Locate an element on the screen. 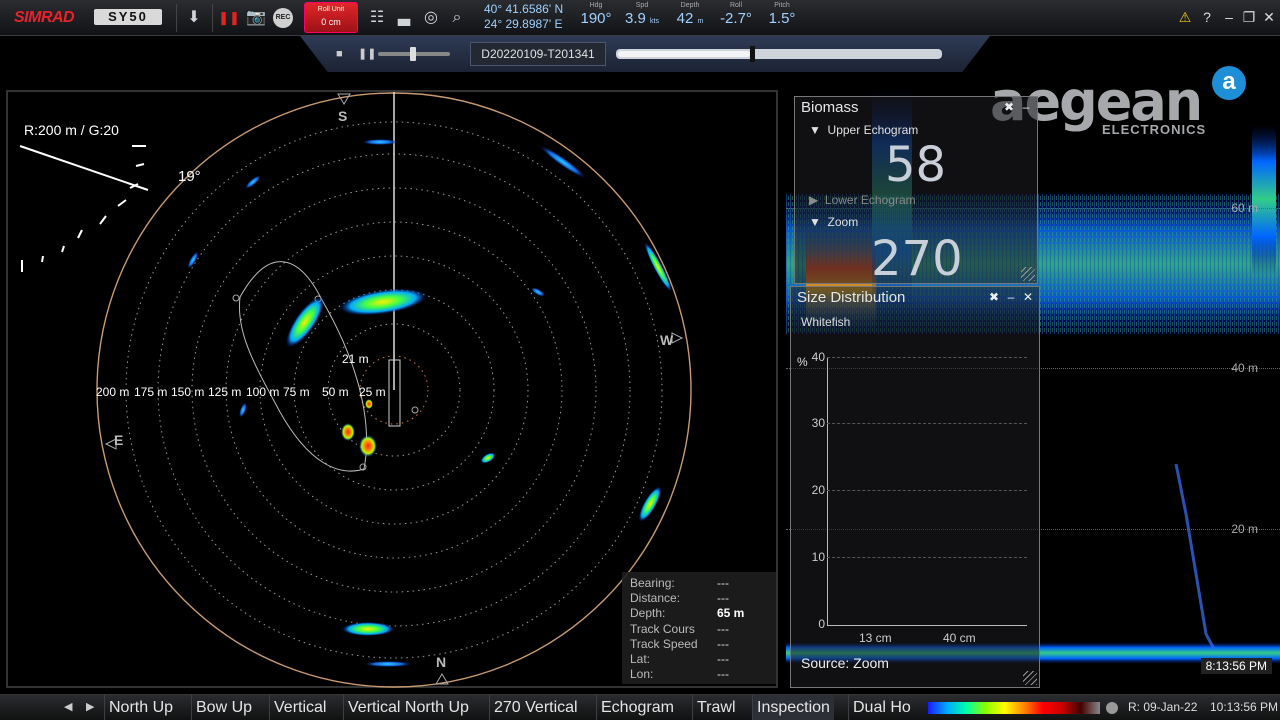  playback-speed-slider is located at coordinates (414, 54).